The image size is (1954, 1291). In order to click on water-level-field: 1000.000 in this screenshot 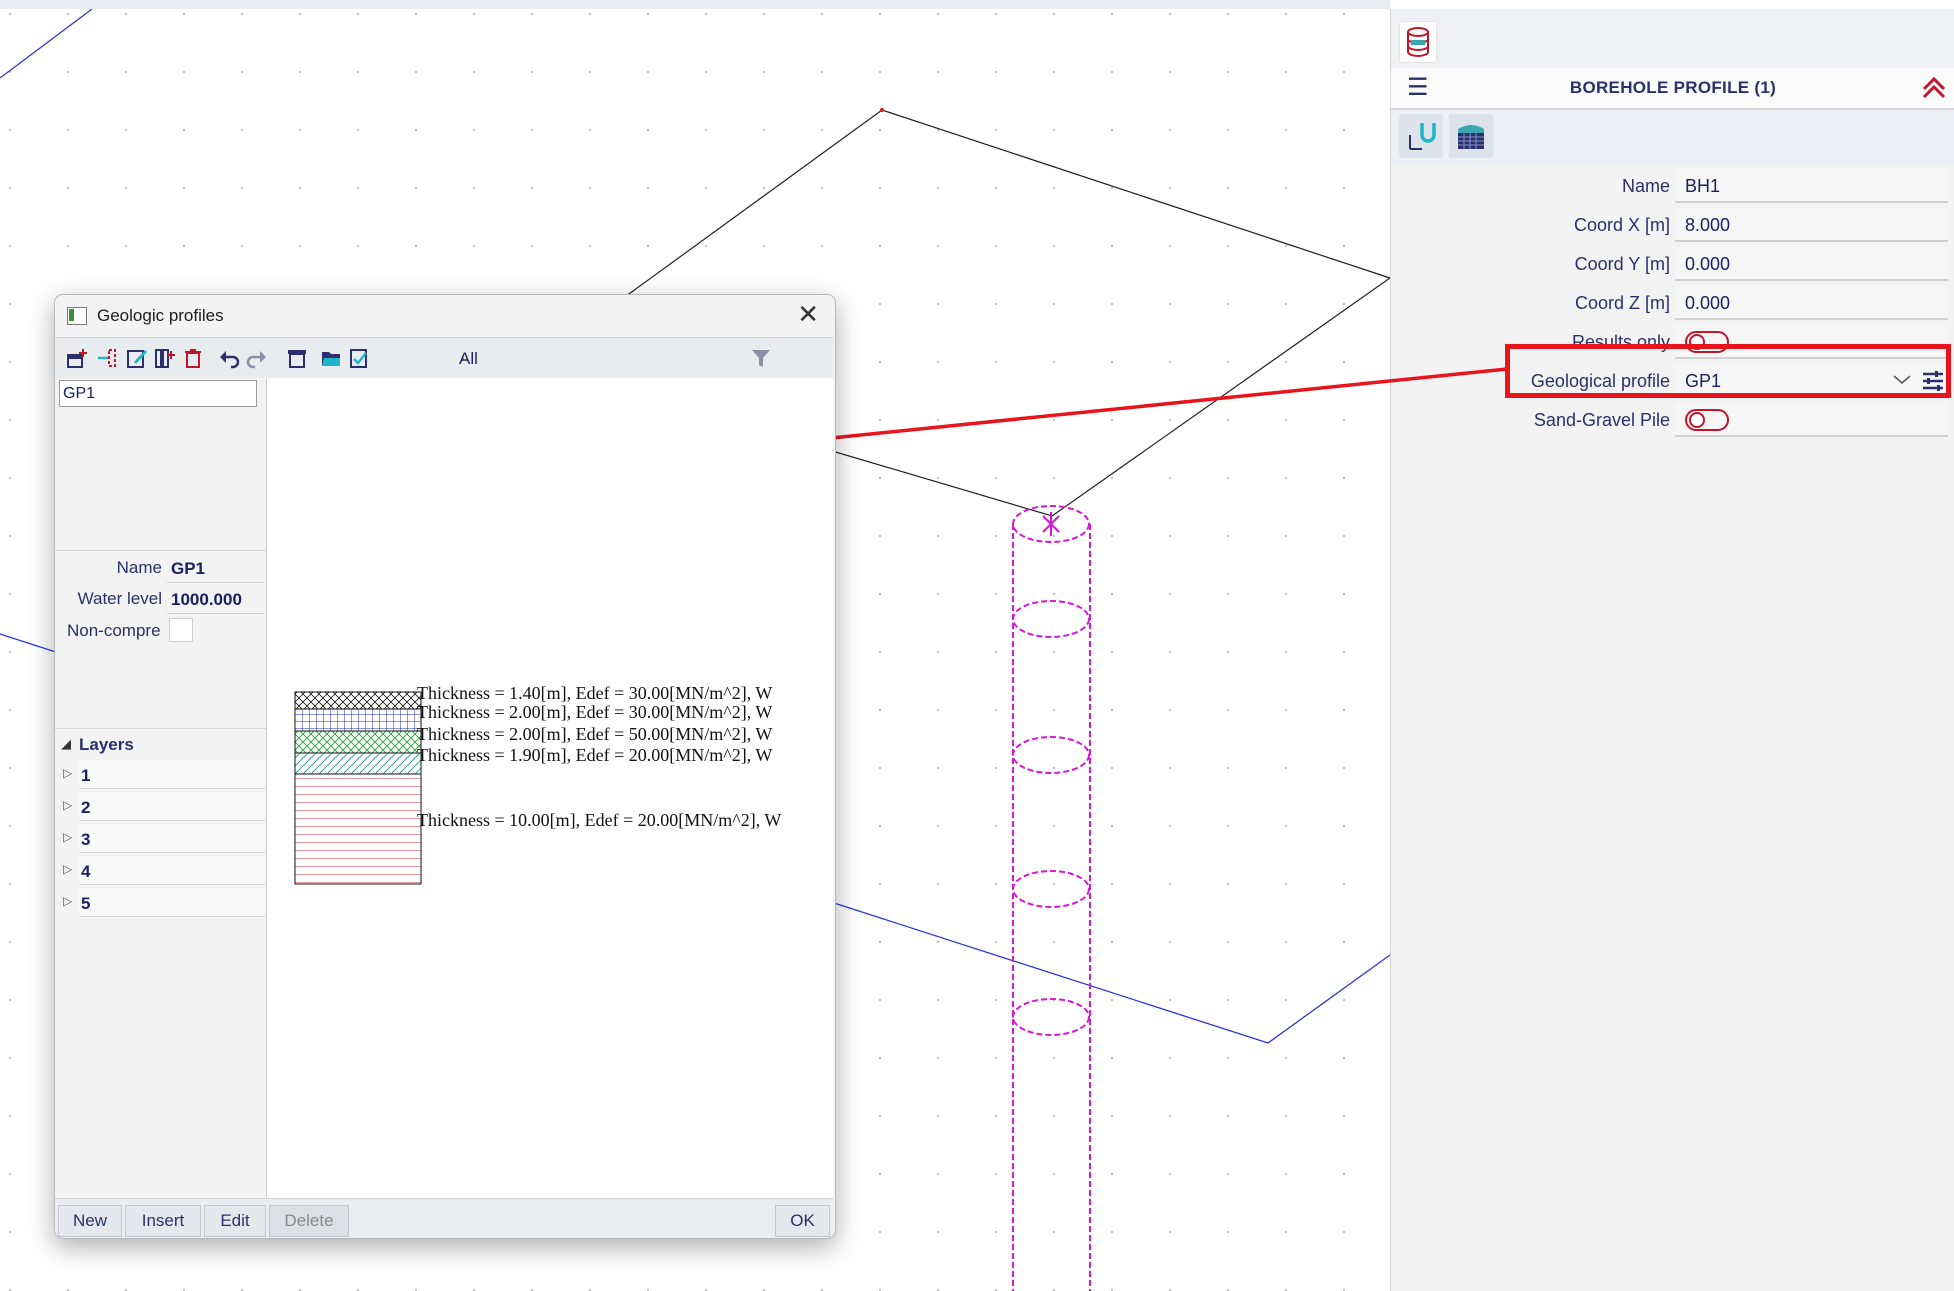, I will do `click(215, 599)`.